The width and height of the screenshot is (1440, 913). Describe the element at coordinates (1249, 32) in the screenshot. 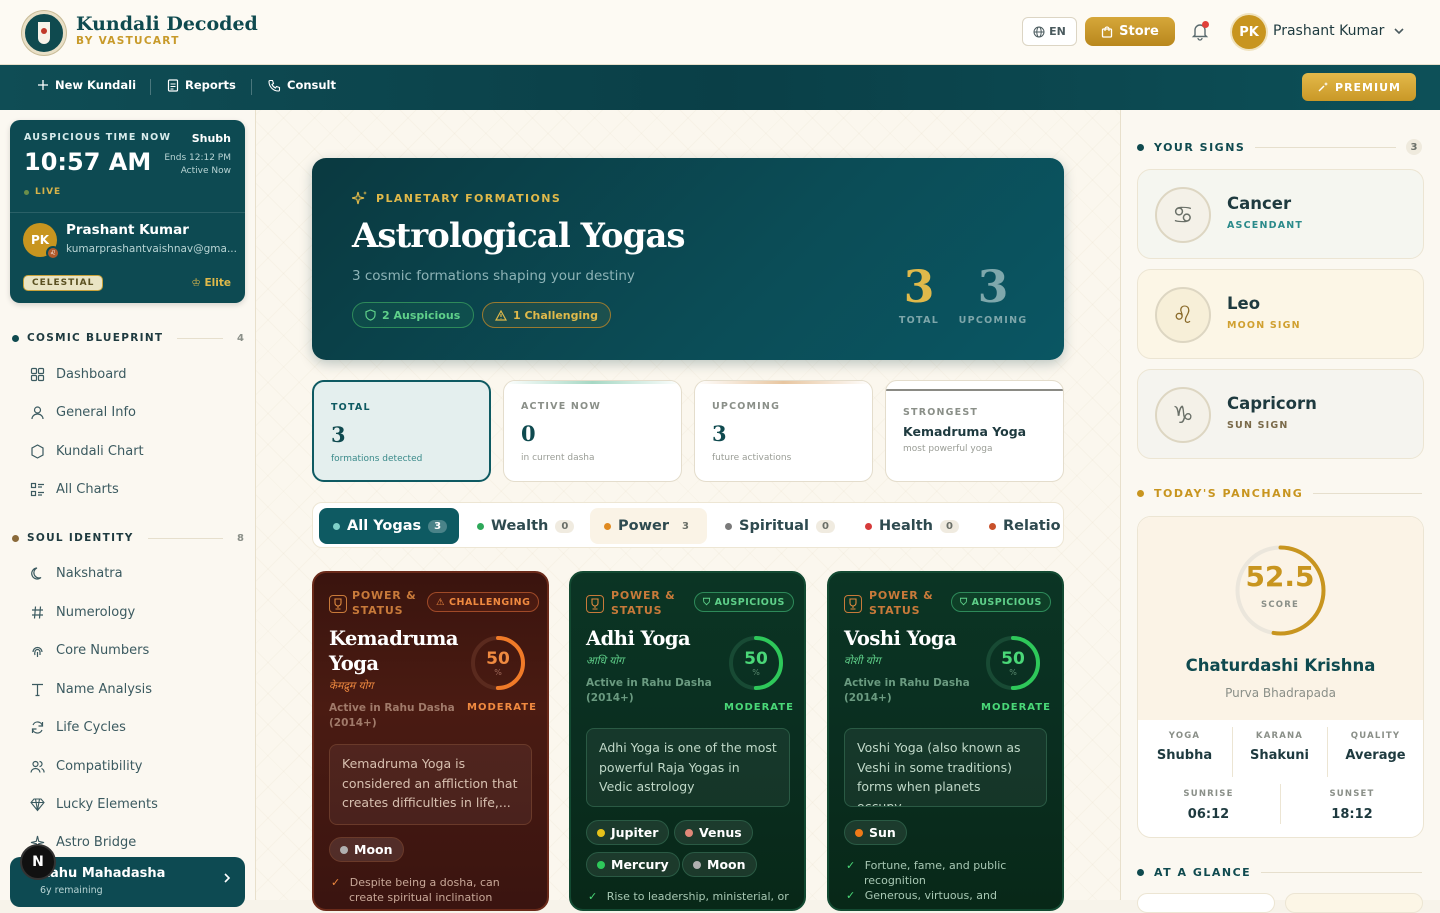

I see `user-avatar: PK` at that location.